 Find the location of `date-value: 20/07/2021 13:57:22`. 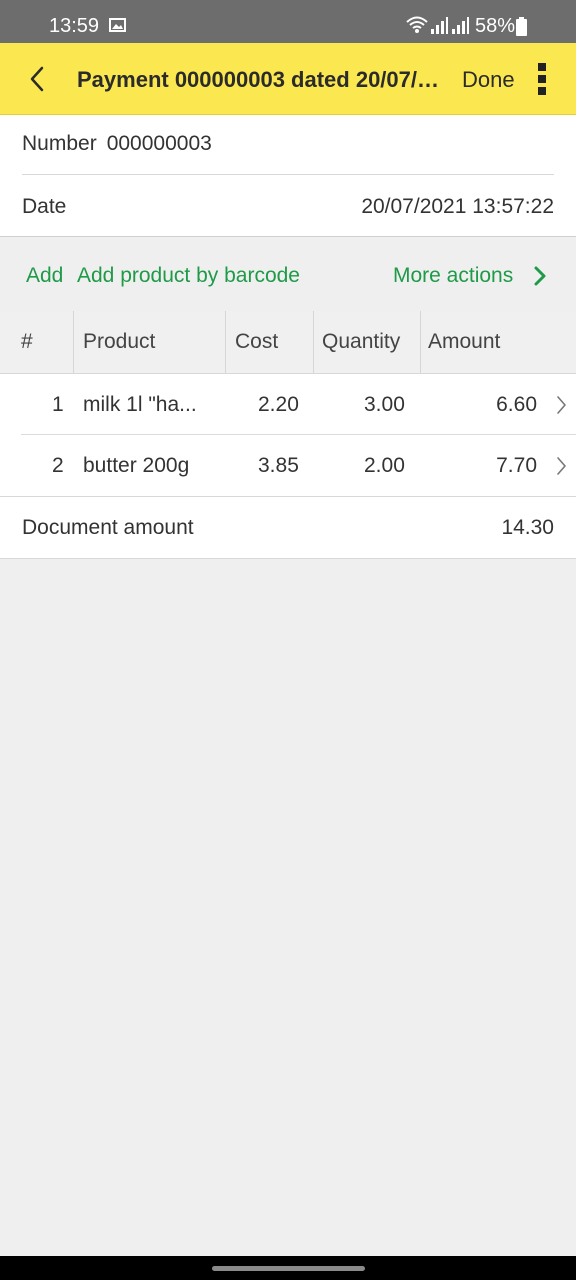

date-value: 20/07/2021 13:57:22 is located at coordinates (457, 207).